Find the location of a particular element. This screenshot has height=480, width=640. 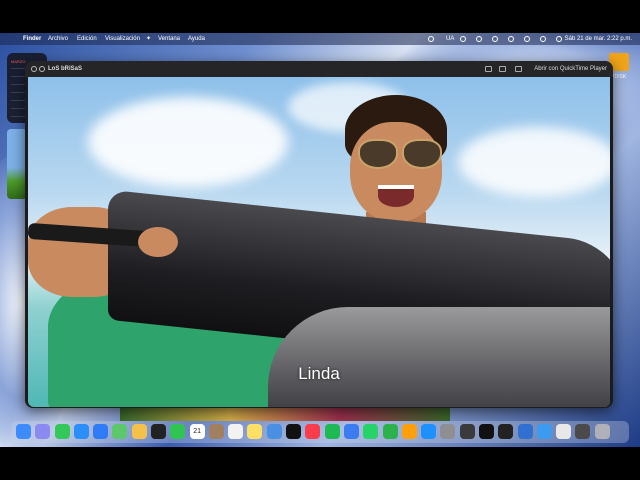

numbers-icon is located at coordinates (390, 431).